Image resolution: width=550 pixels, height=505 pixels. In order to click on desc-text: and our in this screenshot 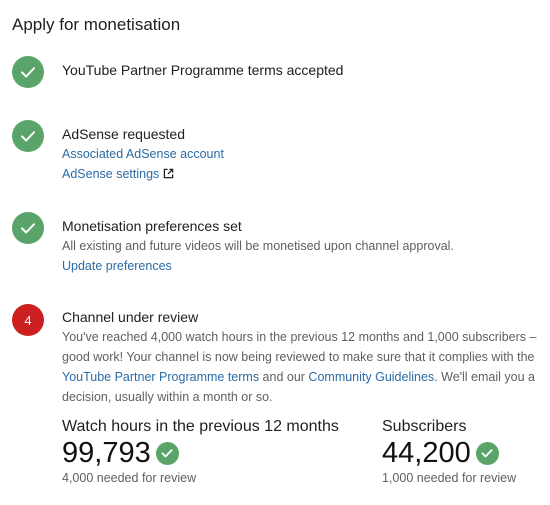, I will do `click(284, 377)`.